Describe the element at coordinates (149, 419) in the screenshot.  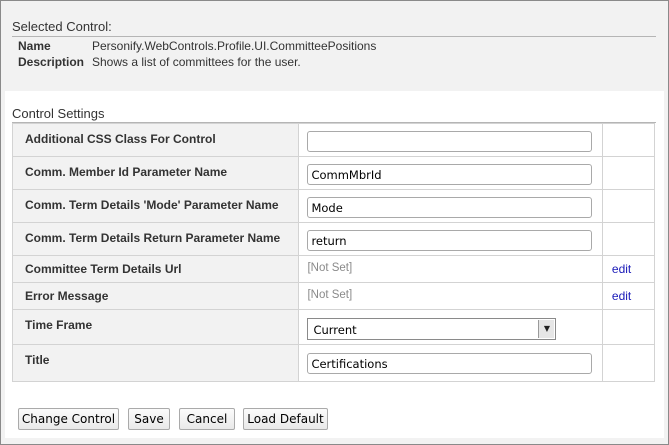
I see `save-button: Save` at that location.